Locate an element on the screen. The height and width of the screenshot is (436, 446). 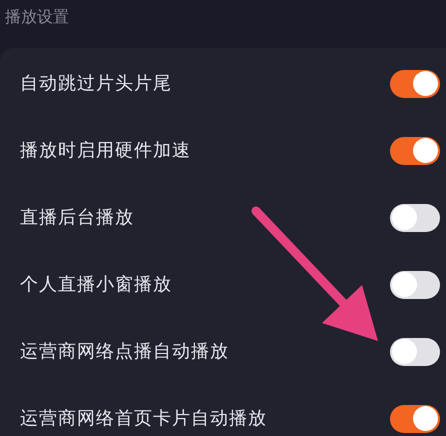
setting-label: 运营商网络点播自动播放 is located at coordinates (124, 352).